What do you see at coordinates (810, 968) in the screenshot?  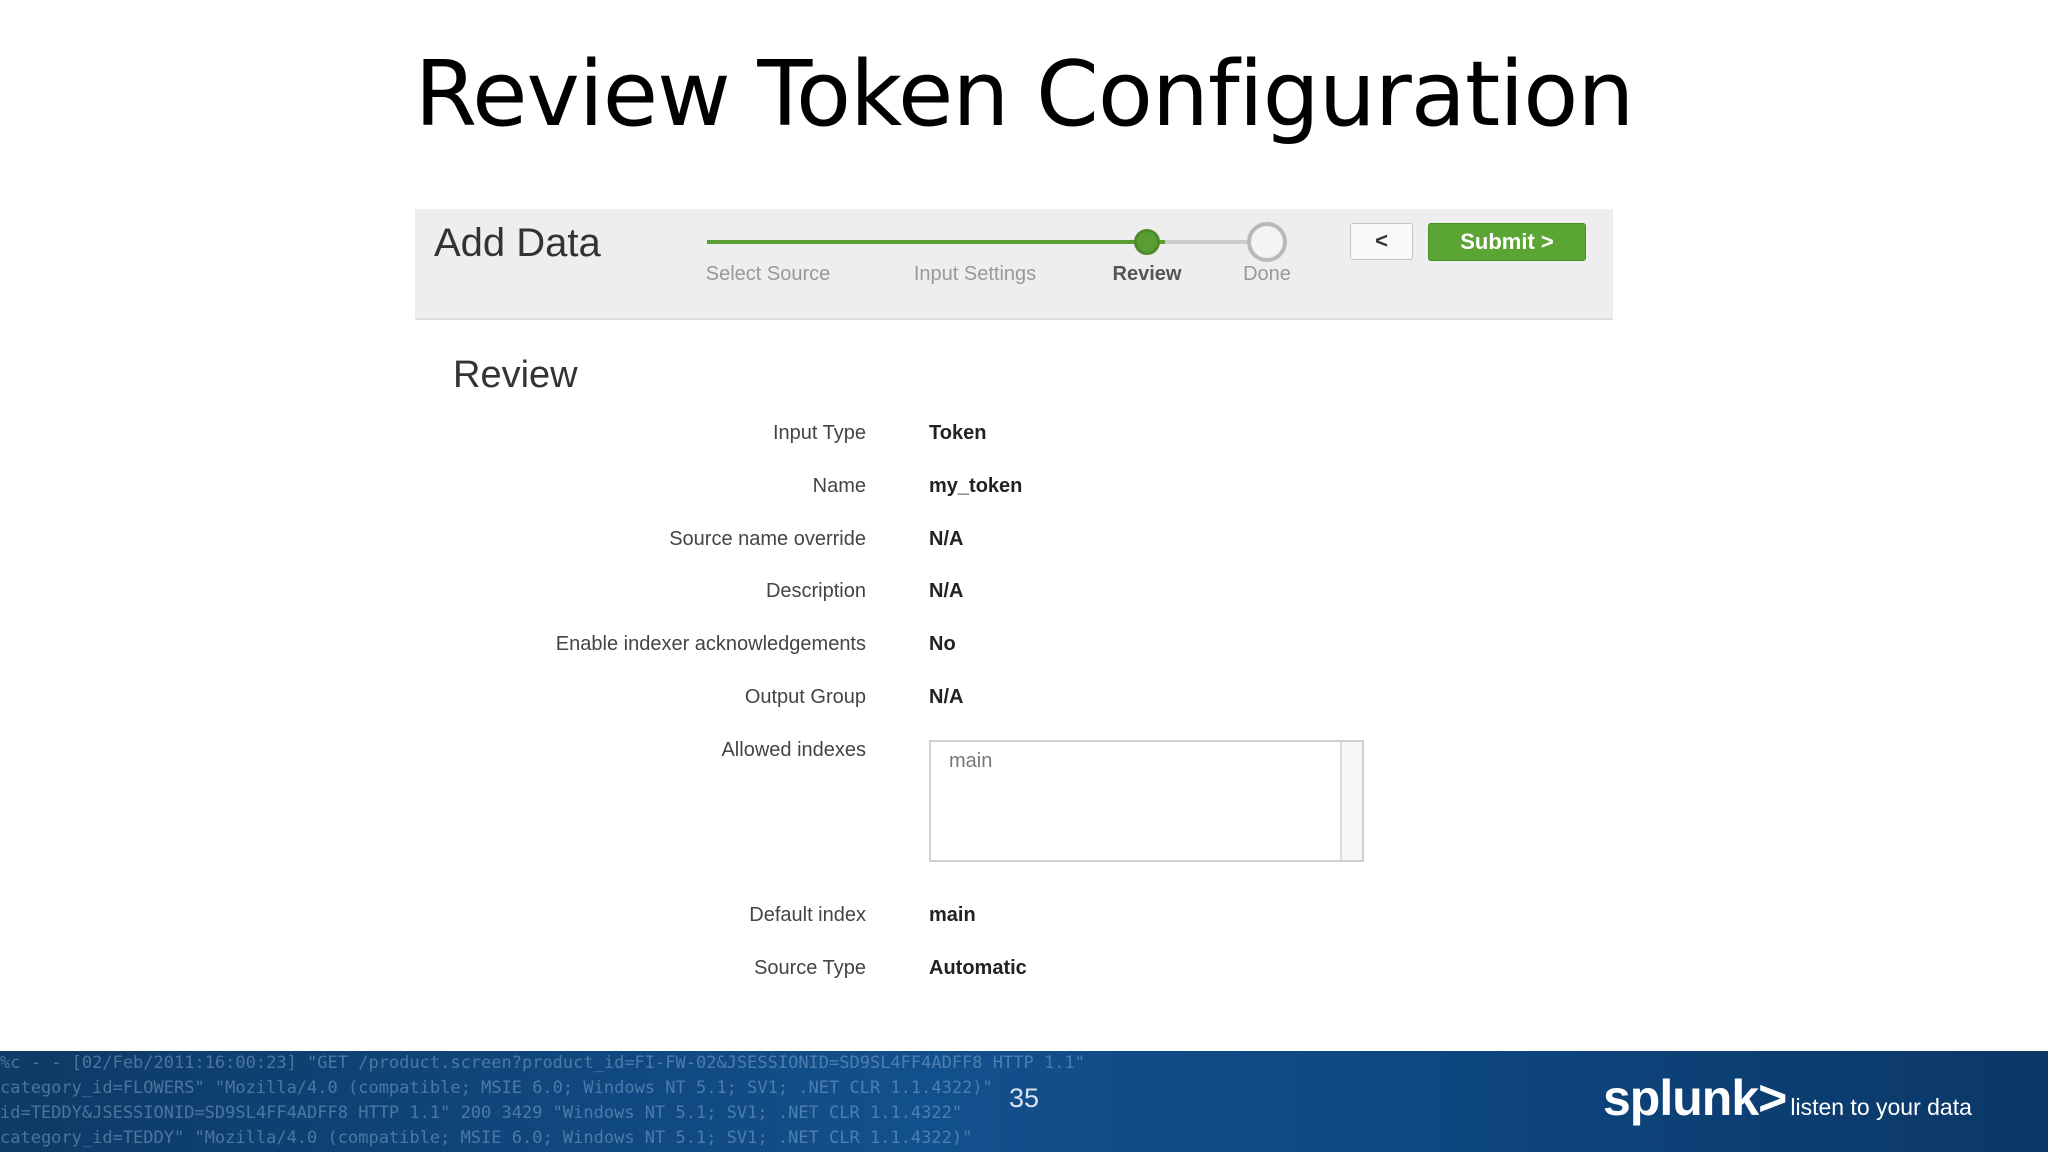 I see `field-label: Source Type` at bounding box center [810, 968].